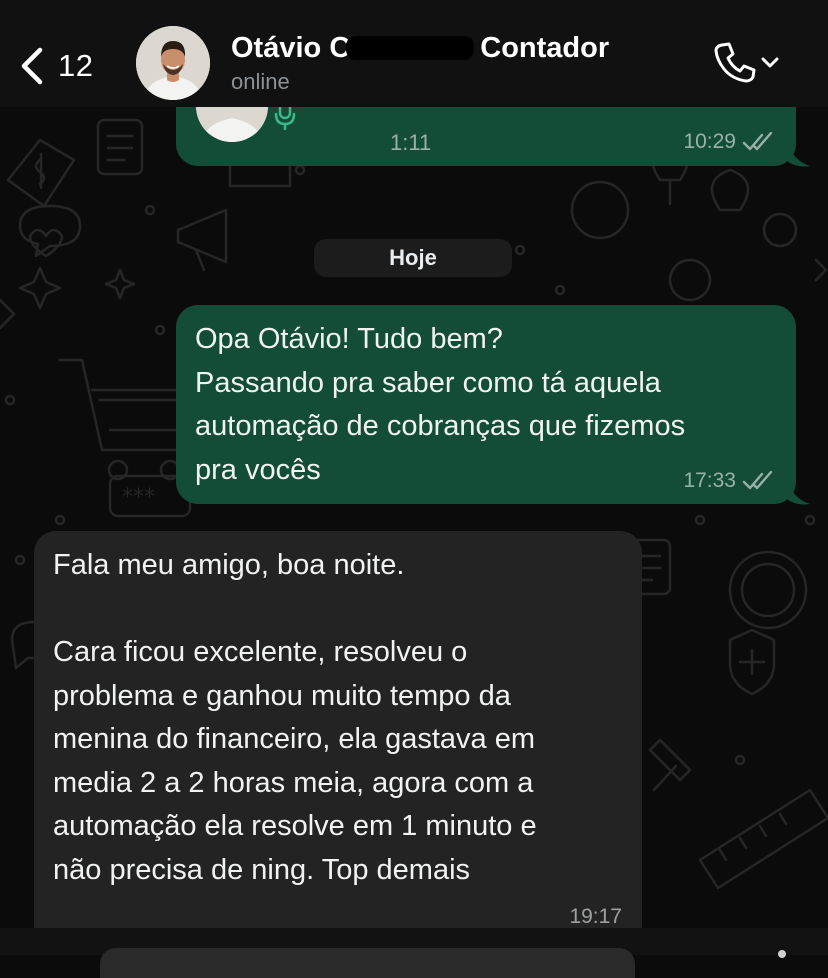  What do you see at coordinates (709, 141) in the screenshot?
I see `message-time: 10:29` at bounding box center [709, 141].